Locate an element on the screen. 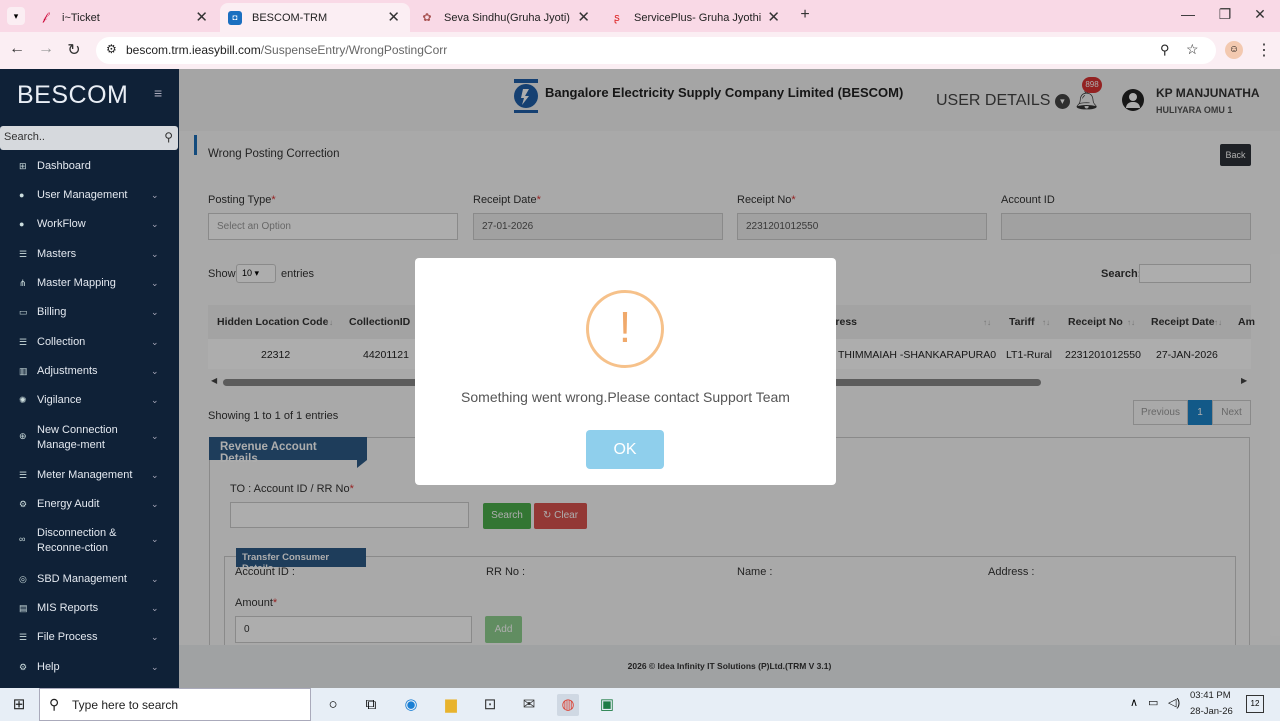 Image resolution: width=1280 pixels, height=721 pixels. sidebar-item-meter-management: ☰ Meter Management ⌄ is located at coordinates (89, 478).